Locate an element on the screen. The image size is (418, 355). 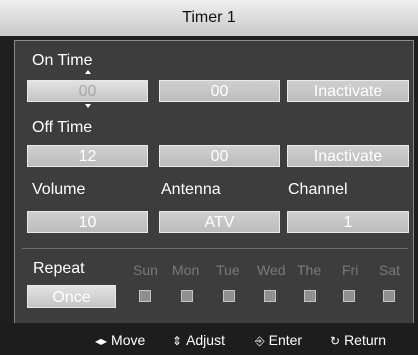
footer-return: ↻ Return is located at coordinates (358, 340).